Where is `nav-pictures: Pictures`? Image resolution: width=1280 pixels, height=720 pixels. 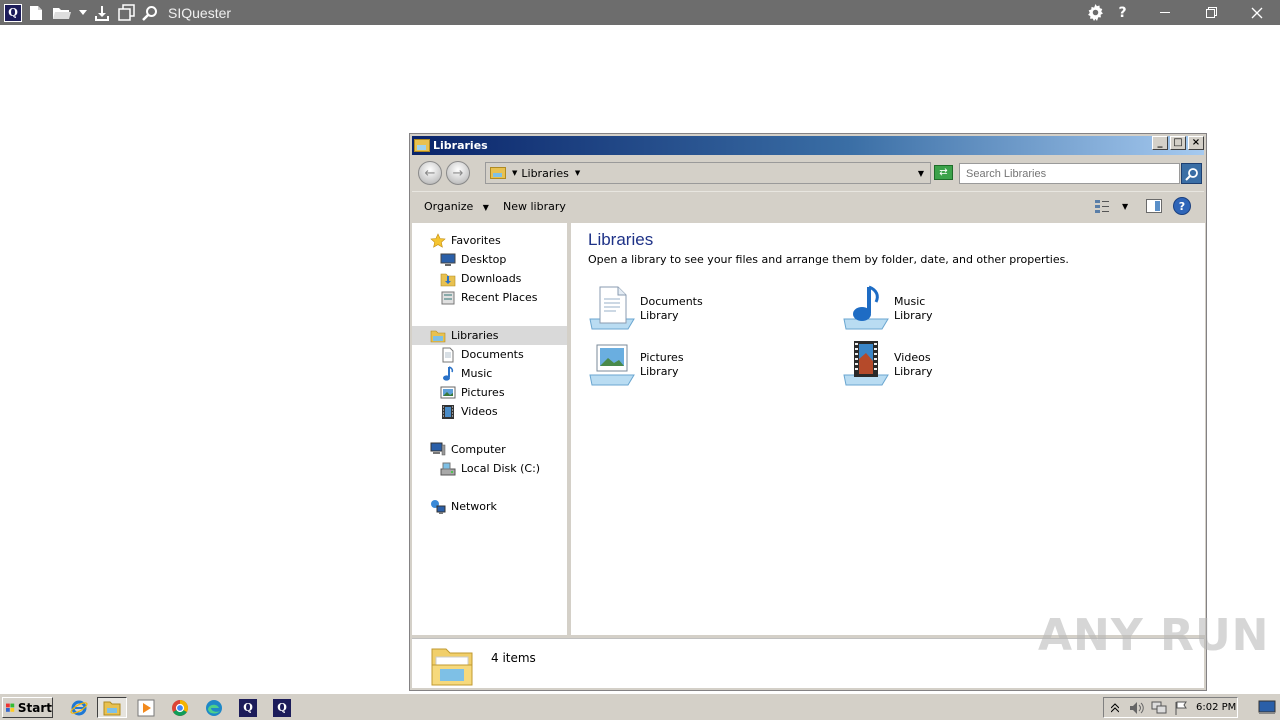
nav-pictures: Pictures is located at coordinates (472, 392).